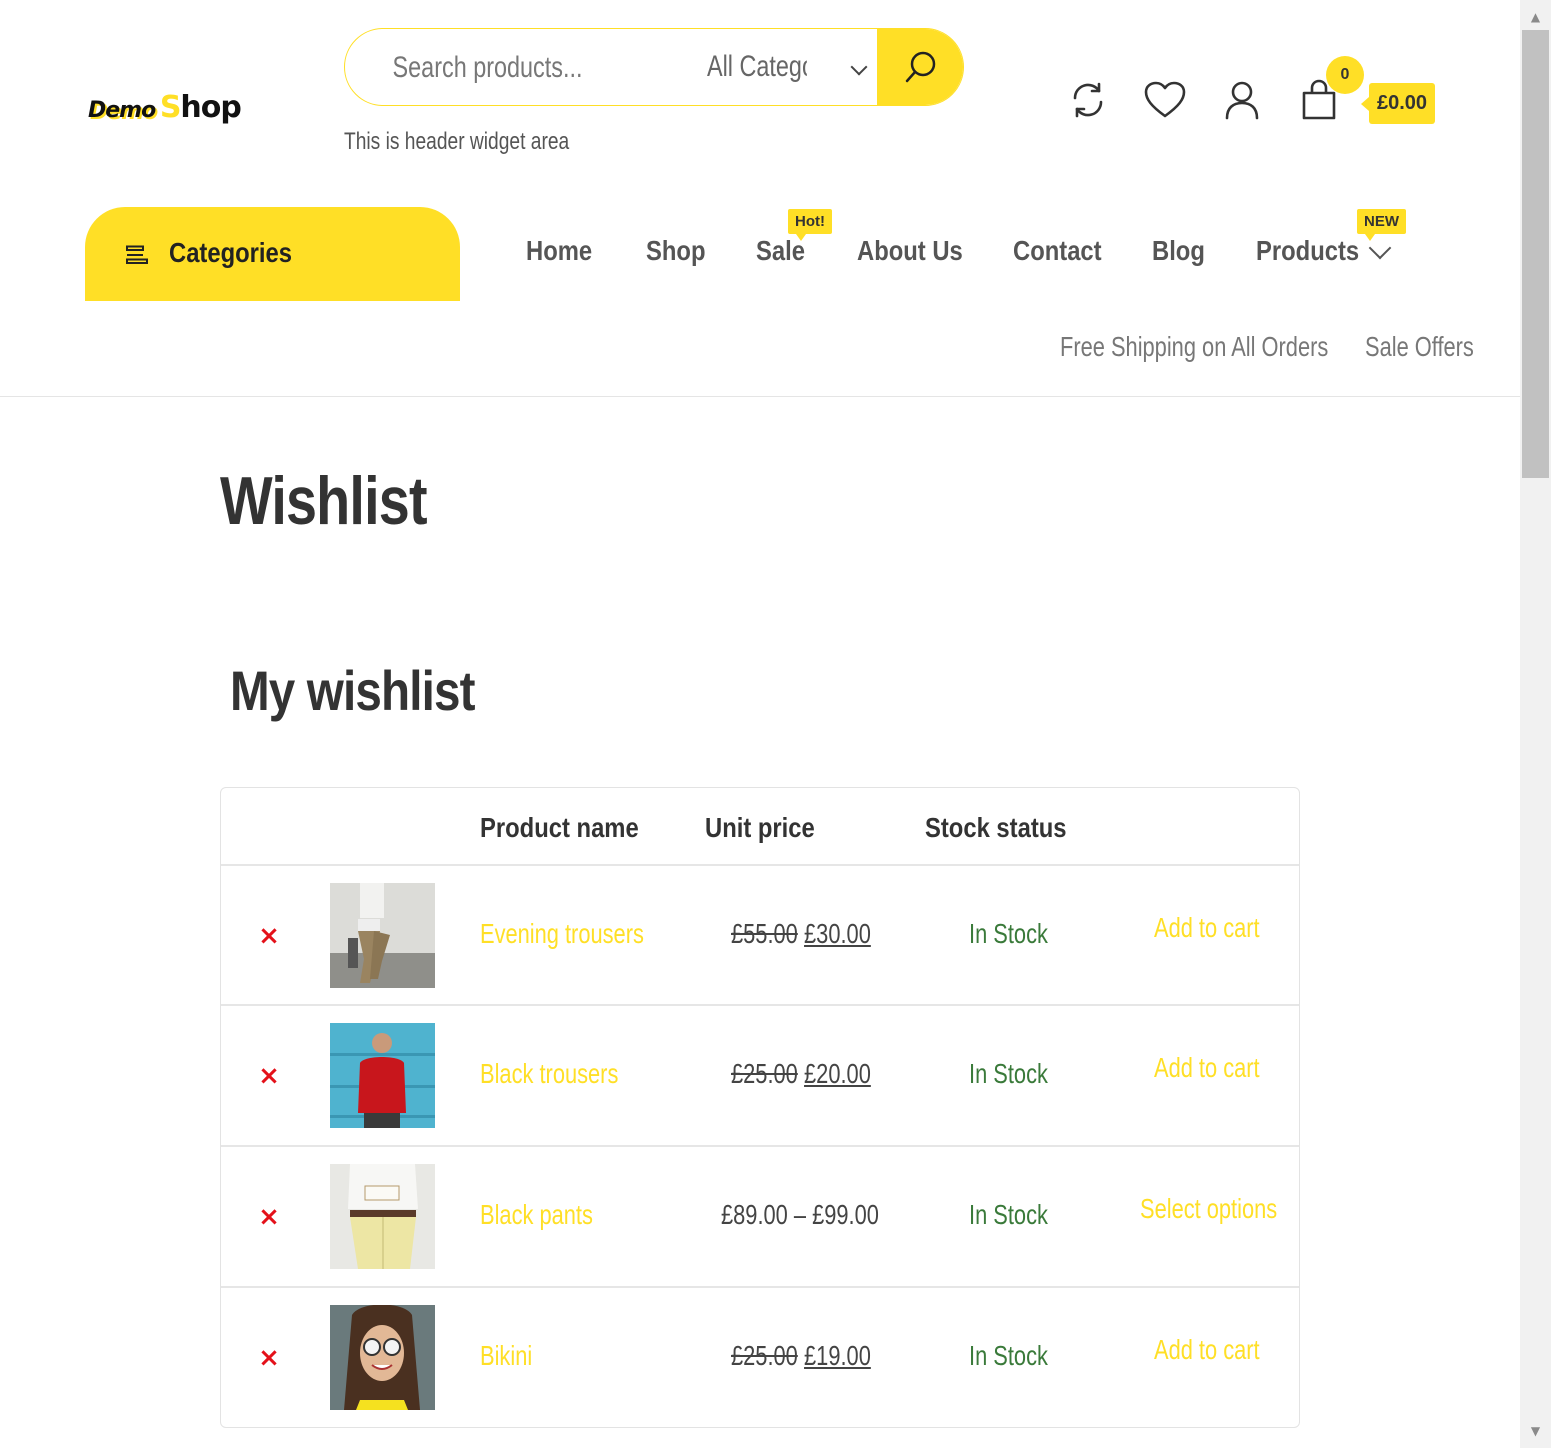  Describe the element at coordinates (1307, 251) in the screenshot. I see `nav-item-products: Products` at that location.